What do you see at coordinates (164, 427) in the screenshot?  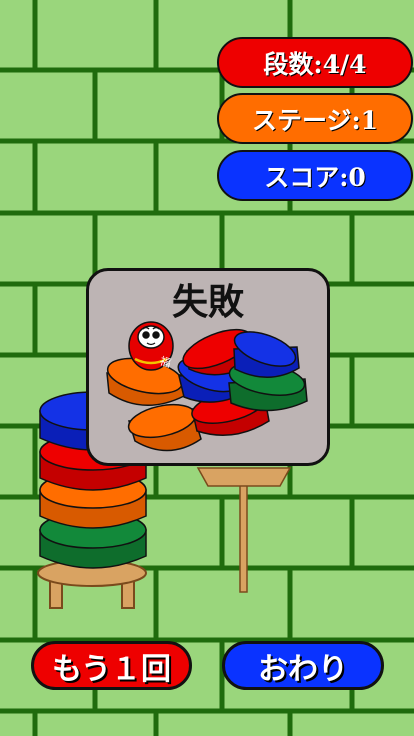 I see `fallen-piece-orange-lower` at bounding box center [164, 427].